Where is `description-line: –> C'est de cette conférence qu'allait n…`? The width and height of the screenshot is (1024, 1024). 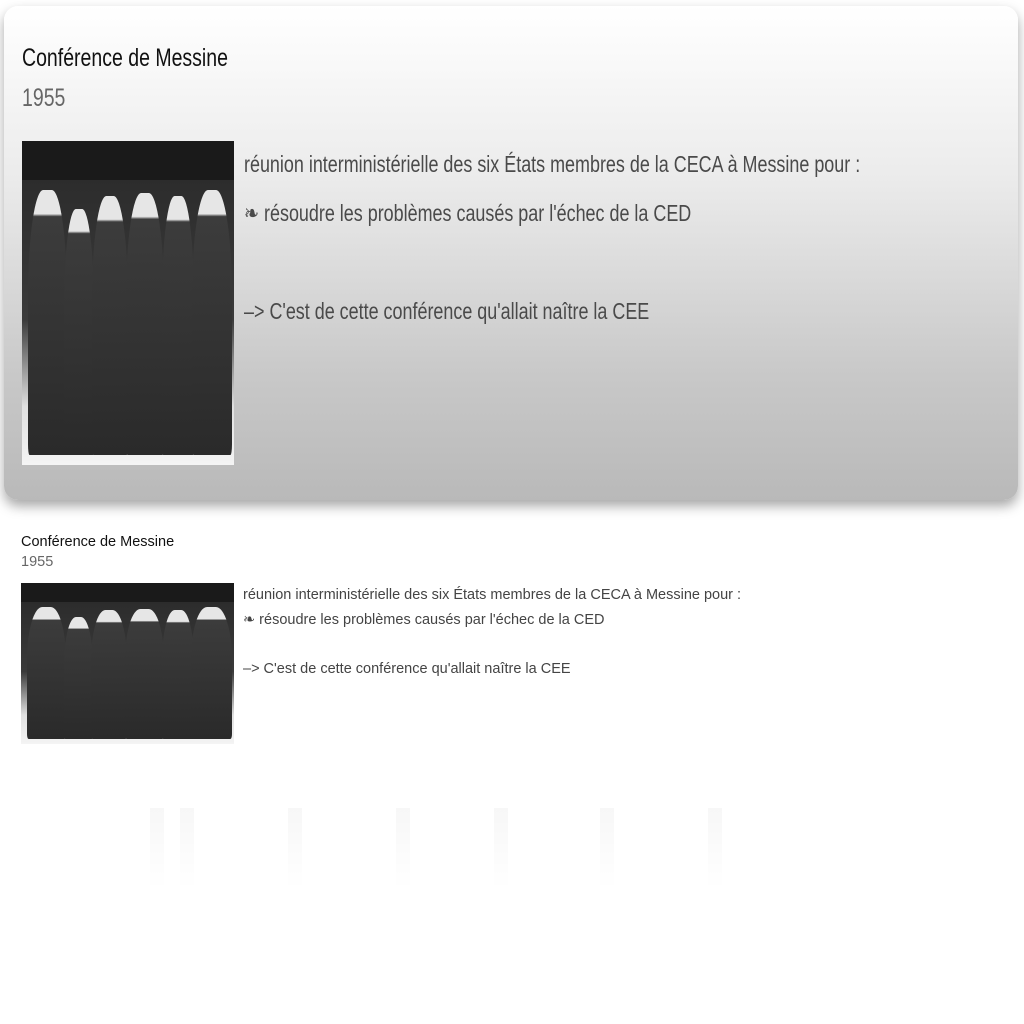
description-line: –> C'est de cette conférence qu'allait n… is located at coordinates (447, 311).